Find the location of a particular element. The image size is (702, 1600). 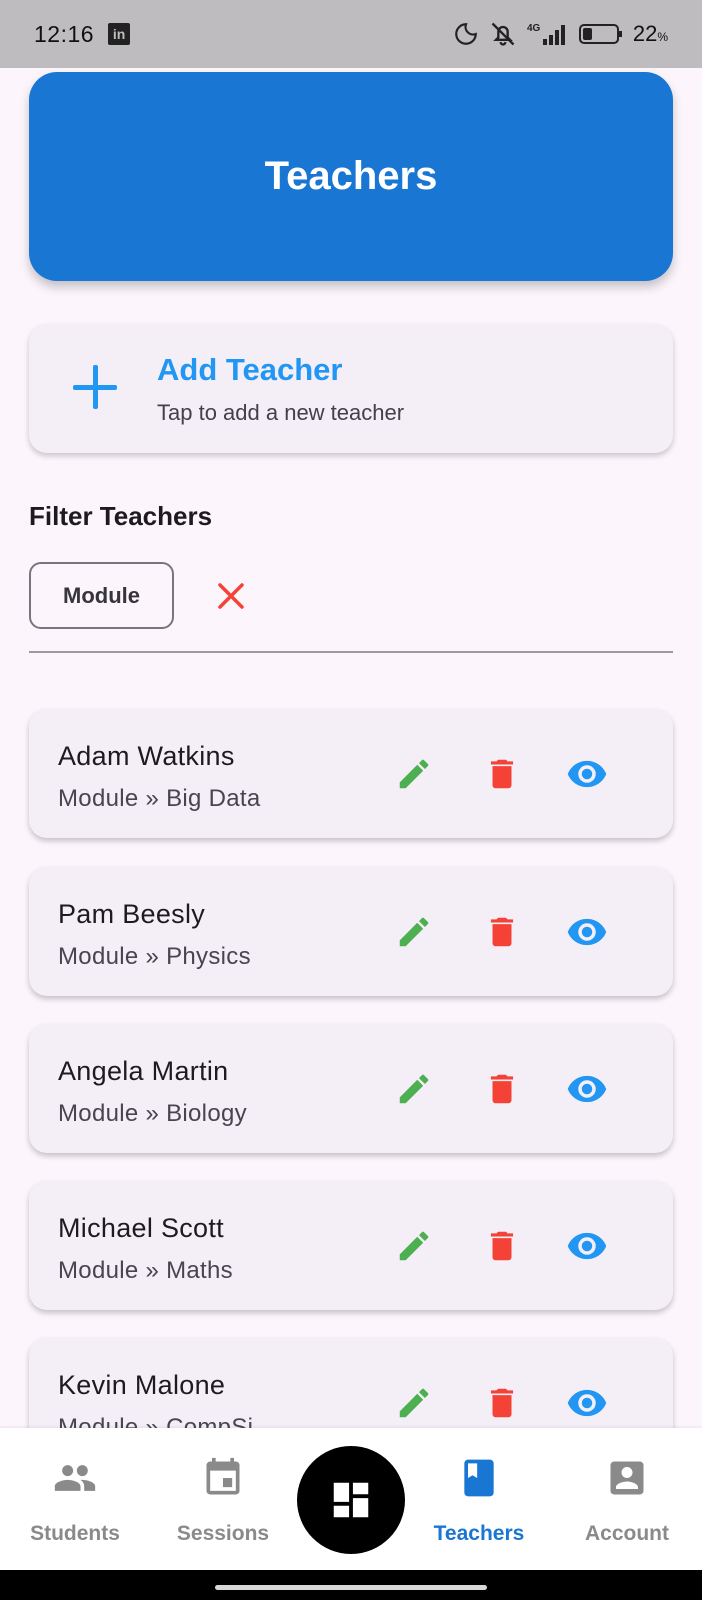

nav-teachers-label: Teachers is located at coordinates (479, 1533).